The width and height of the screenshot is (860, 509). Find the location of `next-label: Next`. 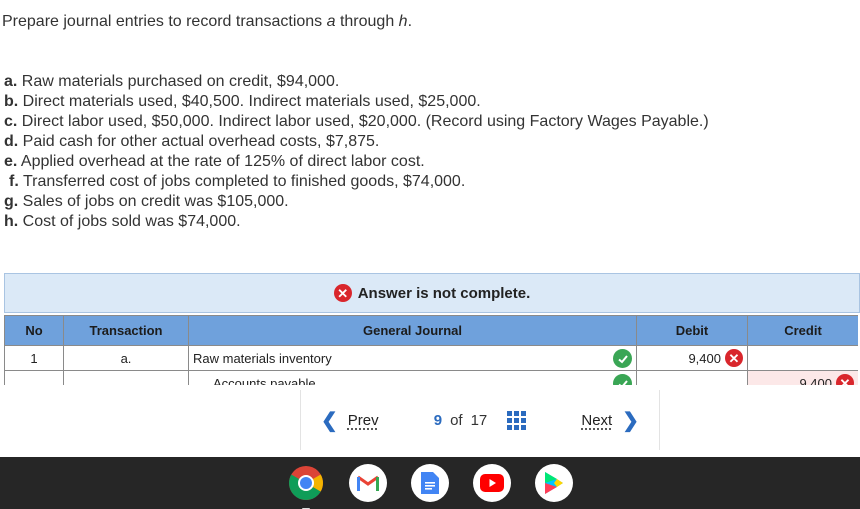

next-label: Next is located at coordinates (597, 420).